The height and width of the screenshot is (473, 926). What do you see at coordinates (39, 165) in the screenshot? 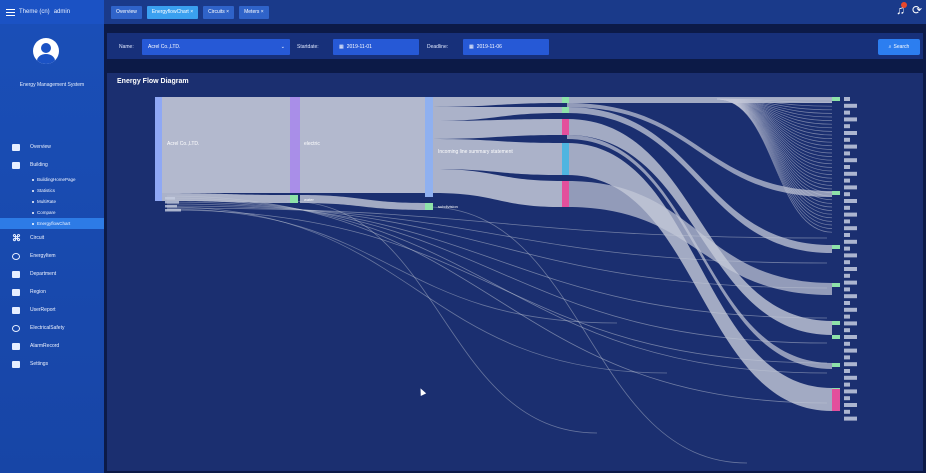
I see `sidebar-item-label: Building` at bounding box center [39, 165].